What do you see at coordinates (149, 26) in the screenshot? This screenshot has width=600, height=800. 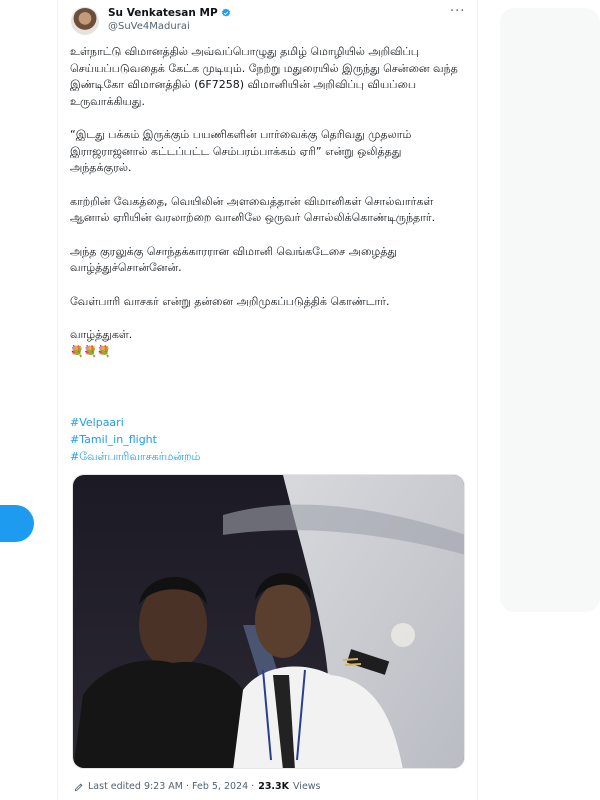 I see `author-handle: @SuVe4Madurai` at bounding box center [149, 26].